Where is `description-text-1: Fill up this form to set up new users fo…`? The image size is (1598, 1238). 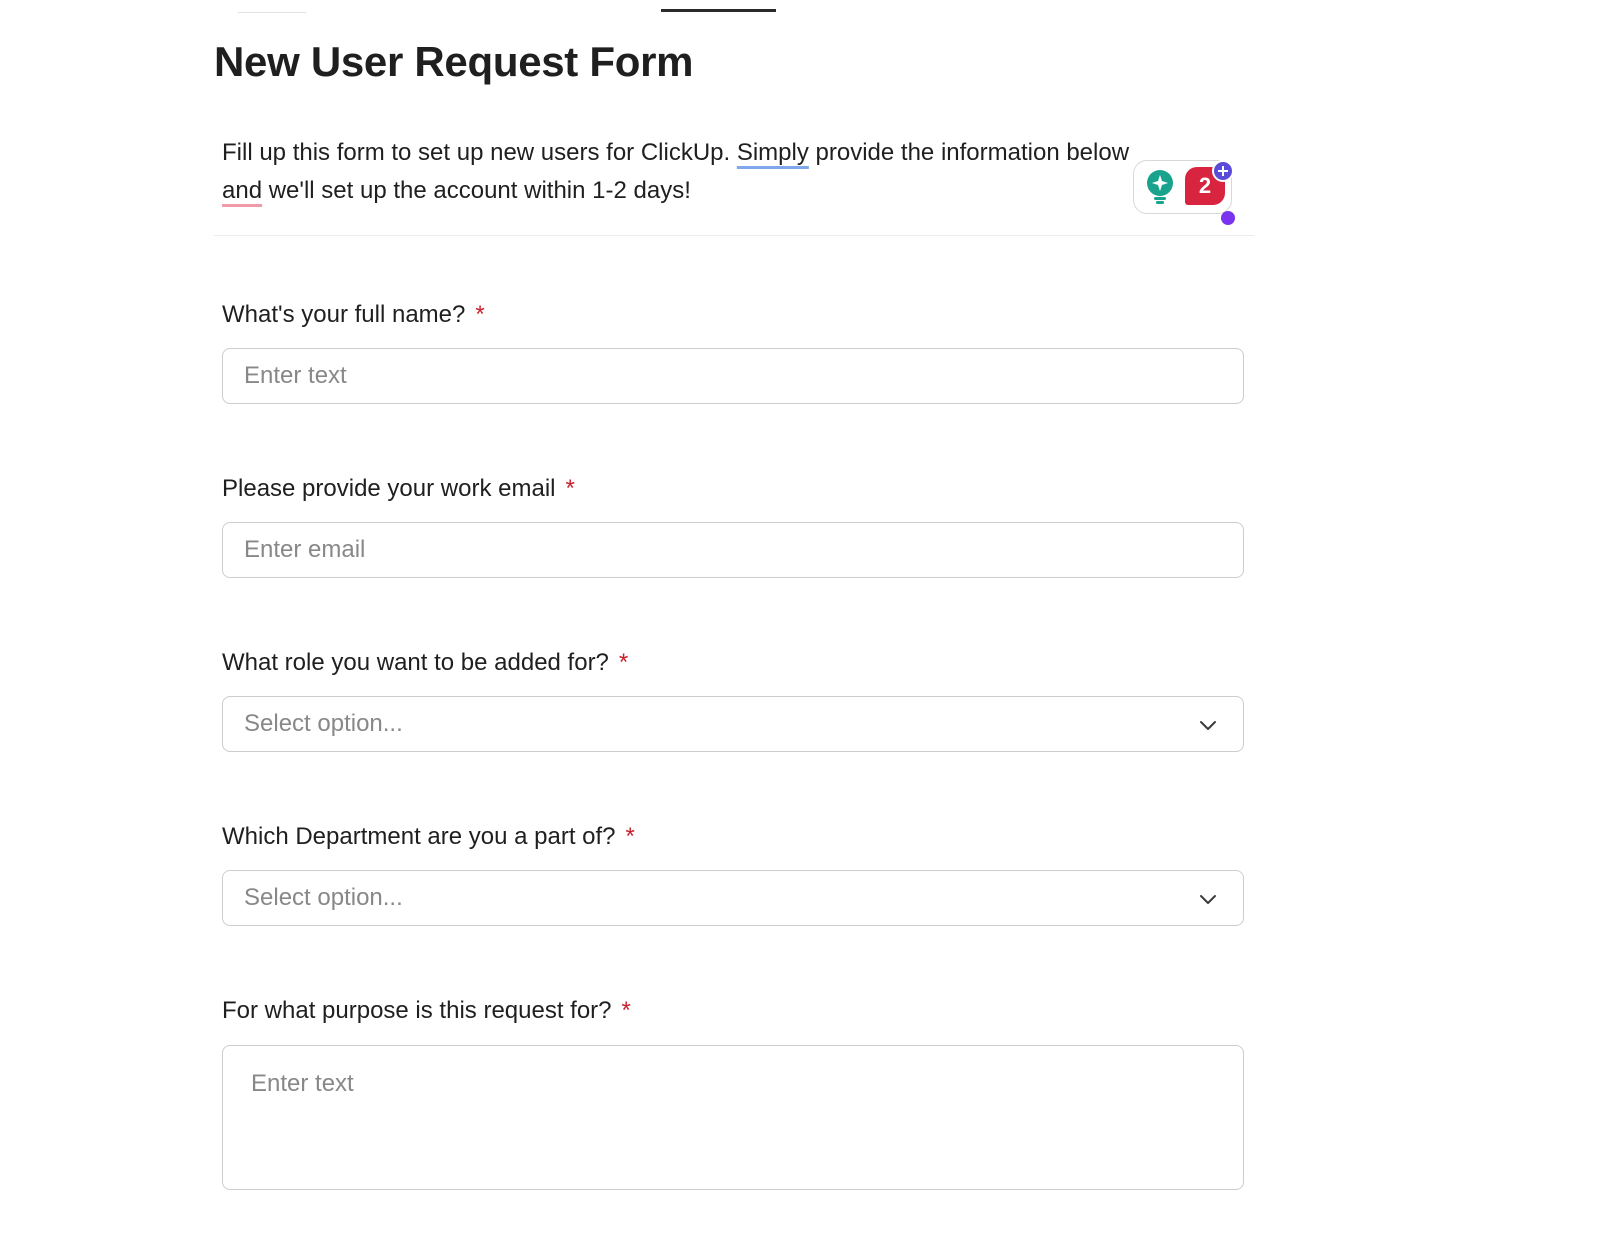 description-text-1: Fill up this form to set up new users fo… is located at coordinates (479, 152).